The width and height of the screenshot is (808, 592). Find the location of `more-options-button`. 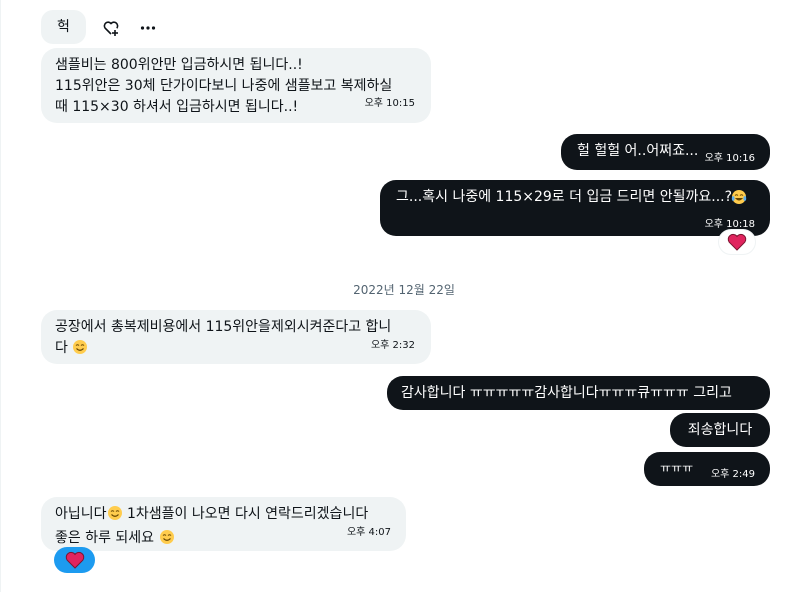

more-options-button is located at coordinates (148, 28).